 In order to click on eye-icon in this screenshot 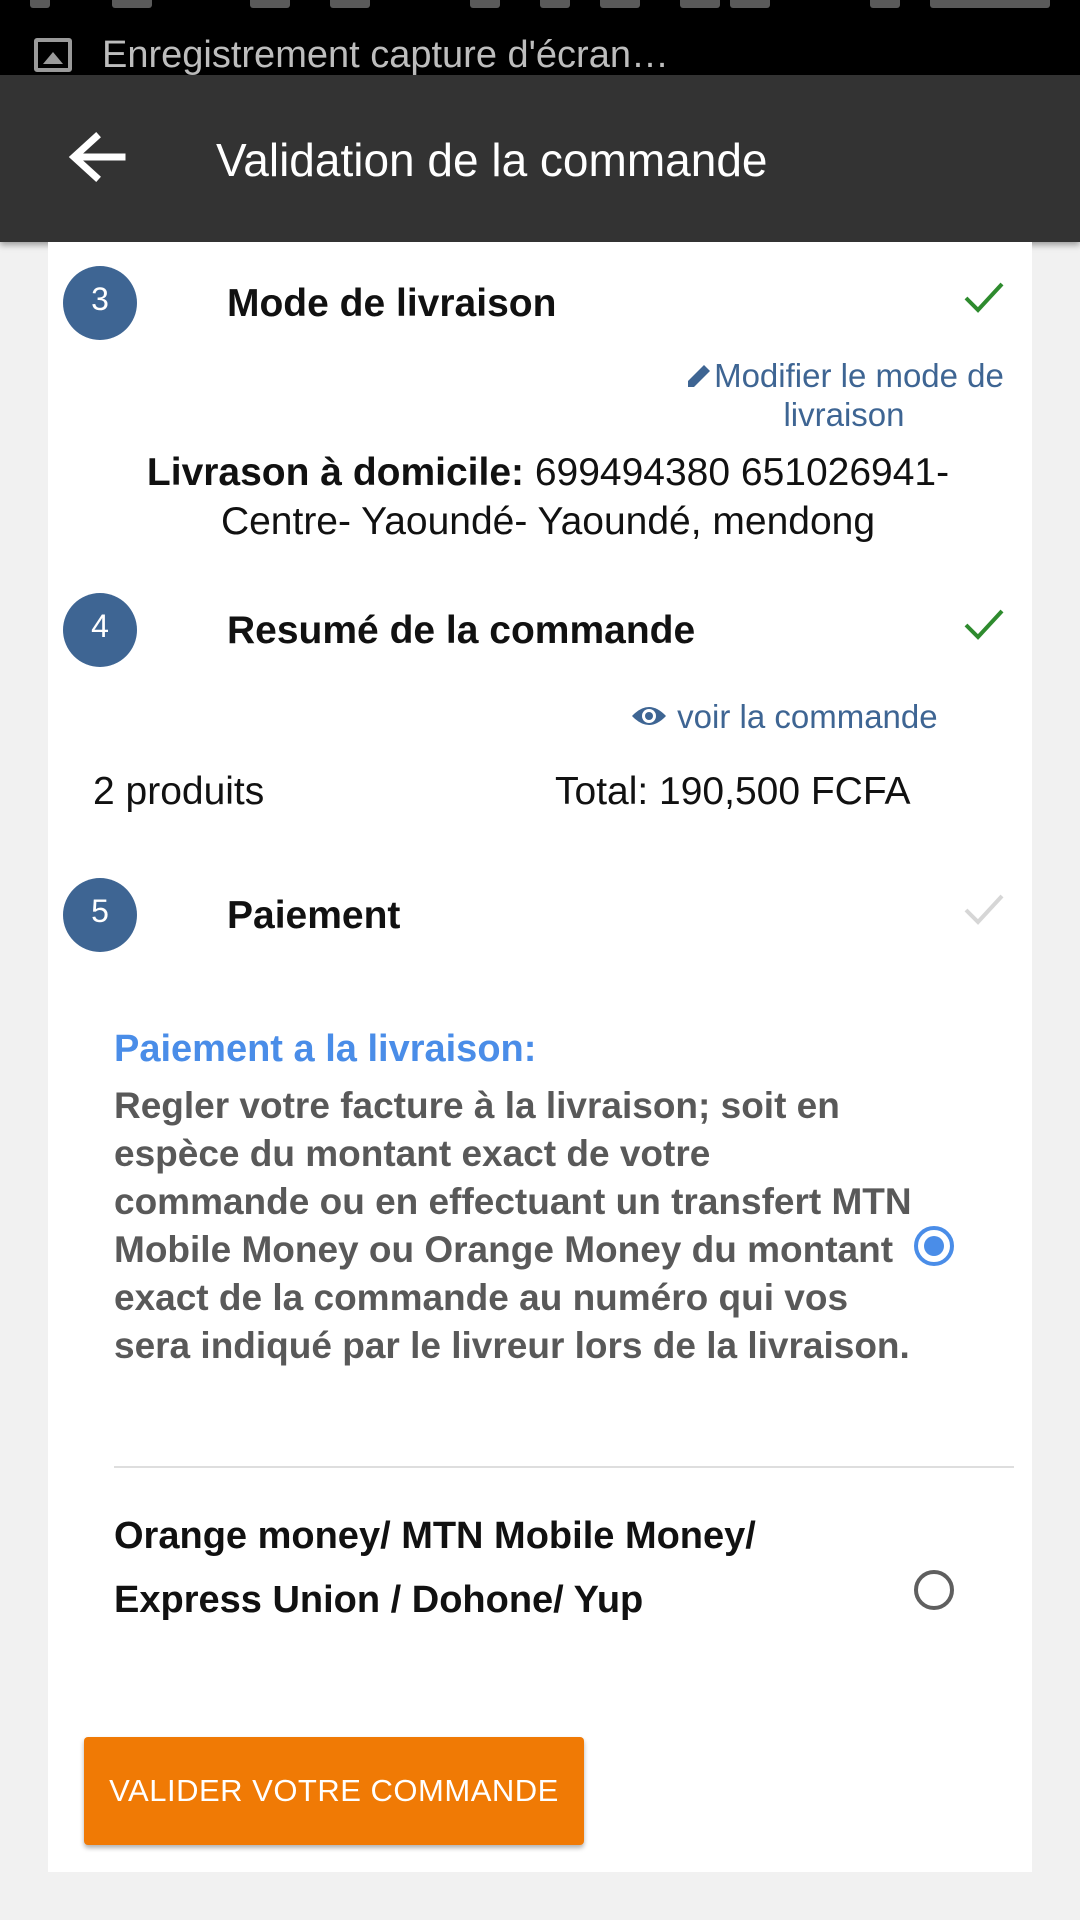, I will do `click(649, 716)`.